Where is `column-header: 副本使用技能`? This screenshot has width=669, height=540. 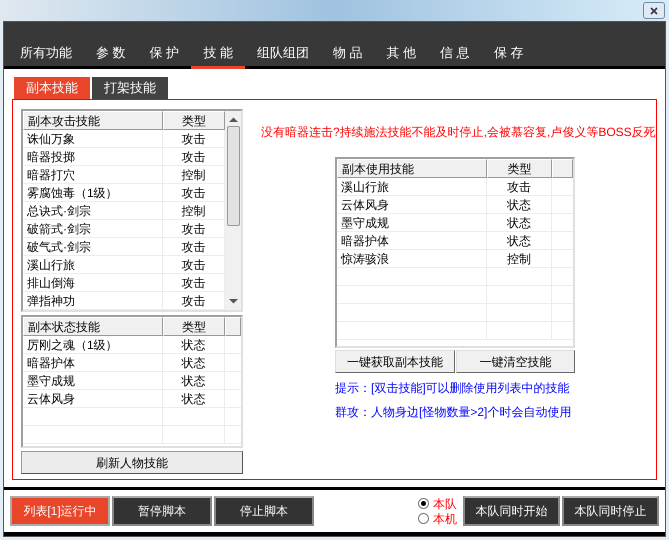 column-header: 副本使用技能 is located at coordinates (412, 168).